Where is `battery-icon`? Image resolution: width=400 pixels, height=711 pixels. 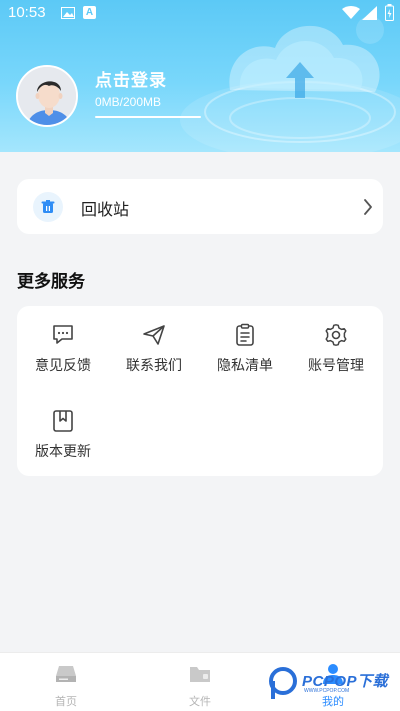 battery-icon is located at coordinates (389, 12).